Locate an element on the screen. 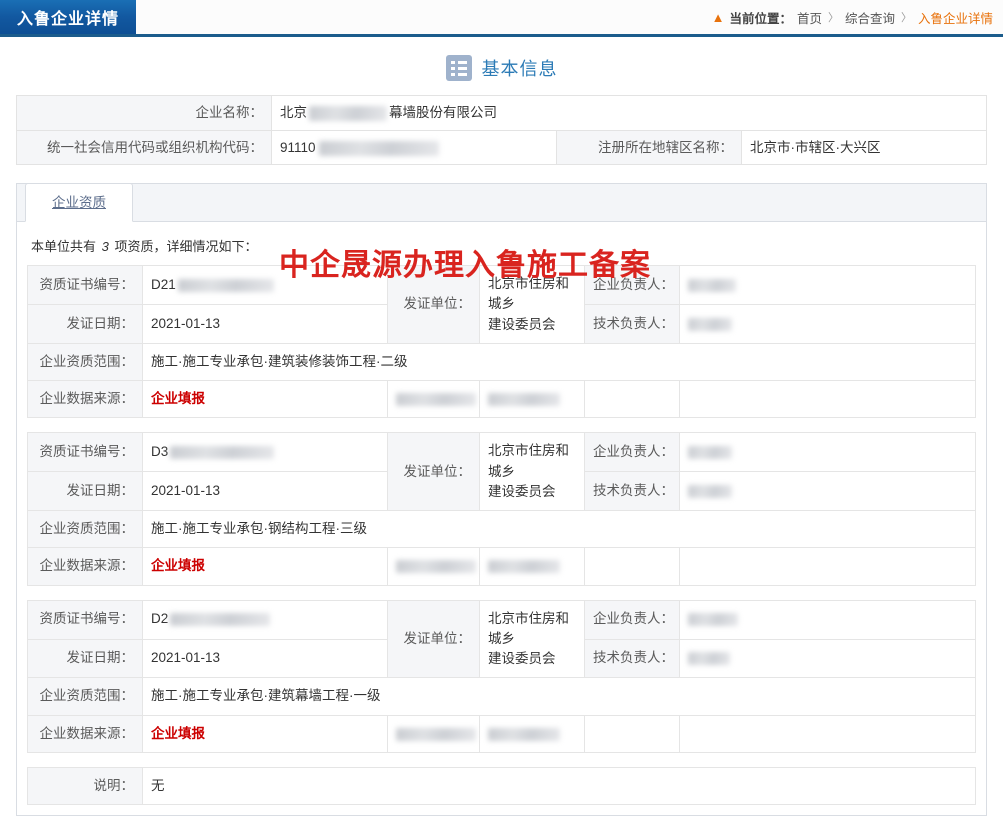 This screenshot has height=816, width=1003. list-icon is located at coordinates (458, 68).